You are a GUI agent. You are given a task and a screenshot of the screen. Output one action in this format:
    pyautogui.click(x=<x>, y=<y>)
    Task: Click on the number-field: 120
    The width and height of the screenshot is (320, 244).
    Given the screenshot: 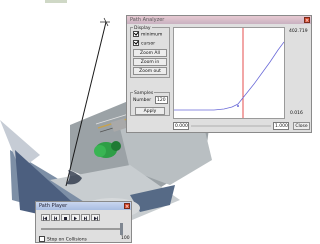 What is the action you would take?
    pyautogui.click(x=161, y=100)
    